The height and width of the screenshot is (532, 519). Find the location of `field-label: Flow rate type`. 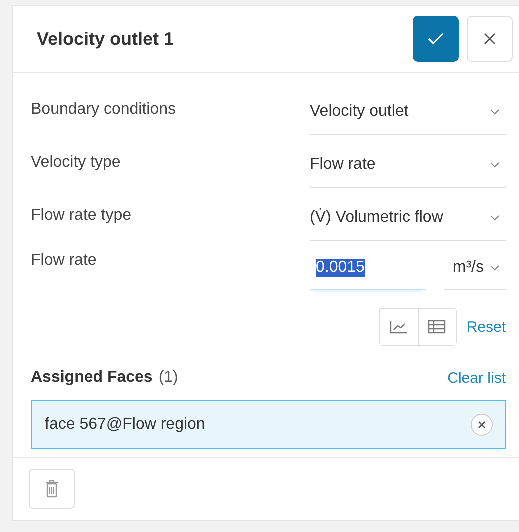

field-label: Flow rate type is located at coordinates (81, 215).